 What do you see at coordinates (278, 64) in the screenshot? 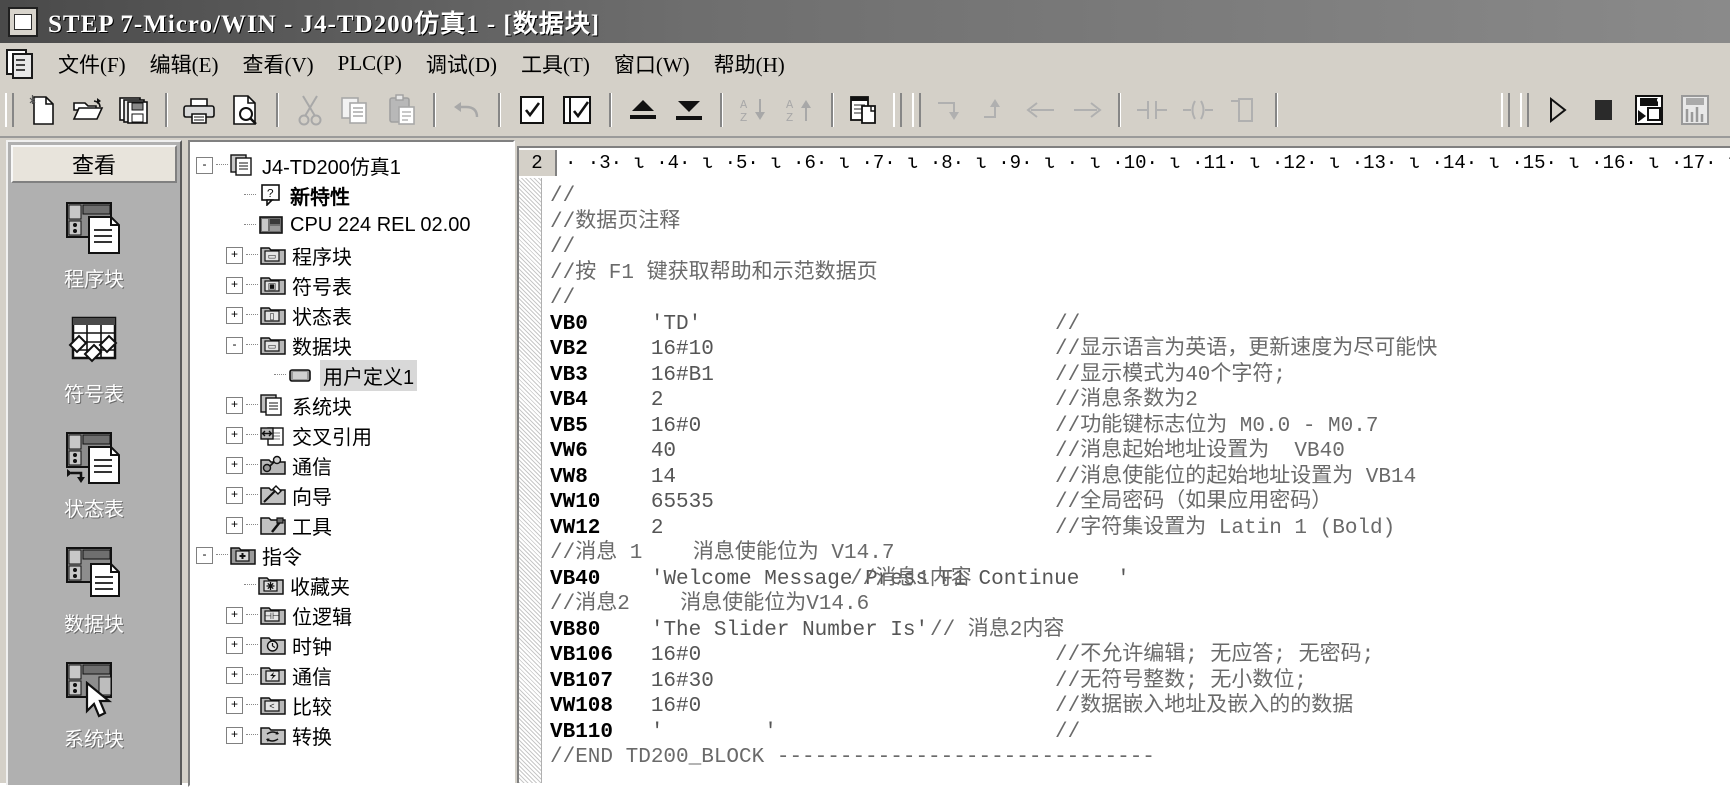
I see `menu-view: 查看(V)` at bounding box center [278, 64].